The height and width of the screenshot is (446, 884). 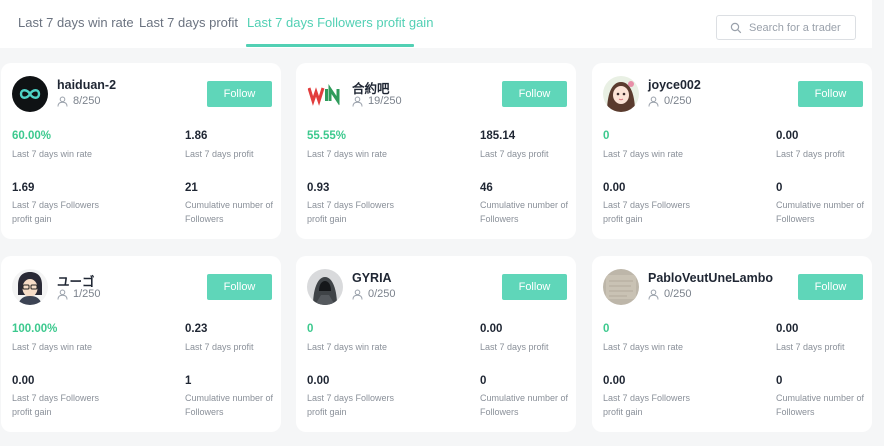 What do you see at coordinates (325, 94) in the screenshot?
I see `win-logo-avatar` at bounding box center [325, 94].